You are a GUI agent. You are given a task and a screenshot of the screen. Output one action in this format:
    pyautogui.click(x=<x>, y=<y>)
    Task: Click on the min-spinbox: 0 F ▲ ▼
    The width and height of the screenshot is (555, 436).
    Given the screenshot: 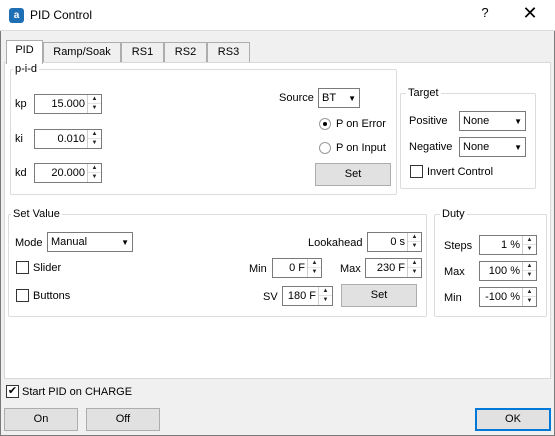 What is the action you would take?
    pyautogui.click(x=297, y=268)
    